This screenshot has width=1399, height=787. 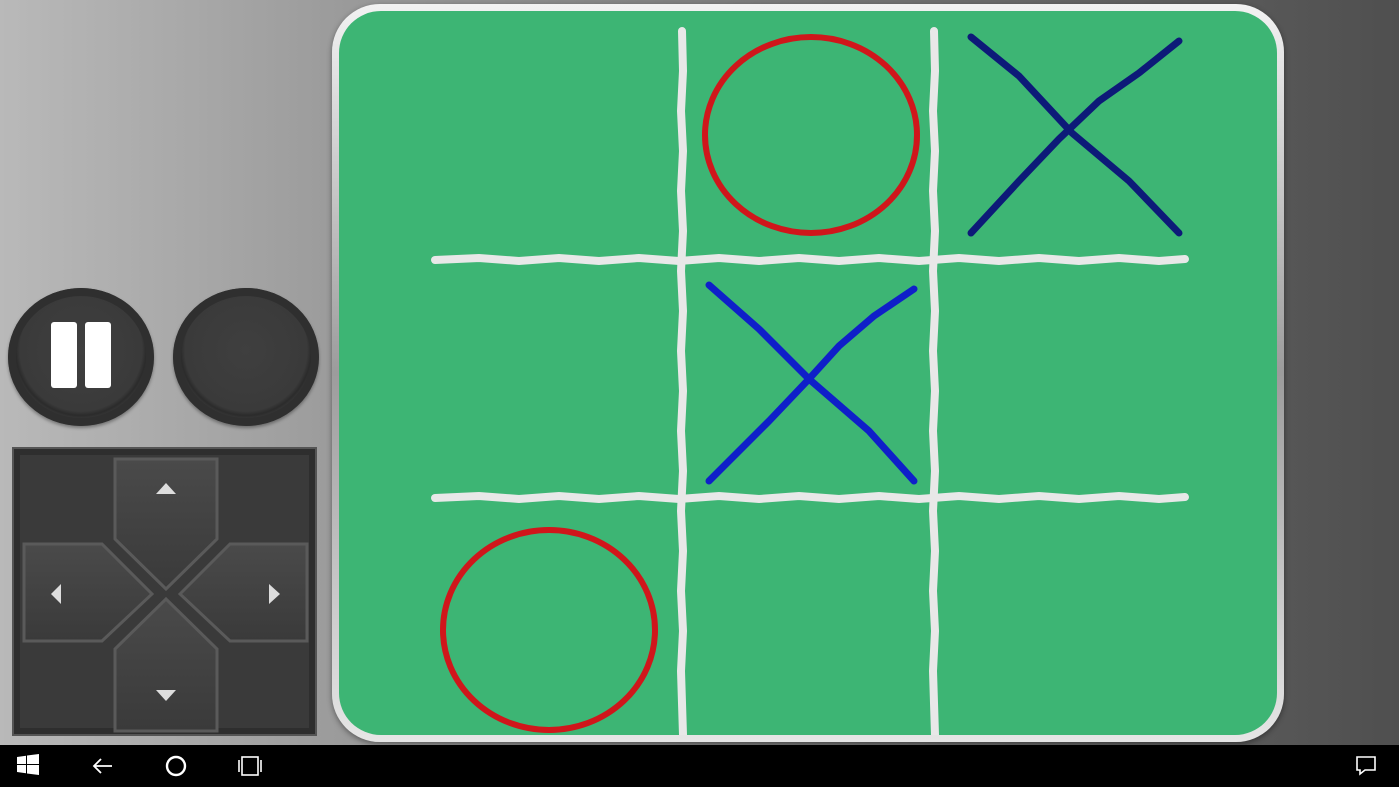 I want to click on windows-start-icon, so click(x=29, y=766).